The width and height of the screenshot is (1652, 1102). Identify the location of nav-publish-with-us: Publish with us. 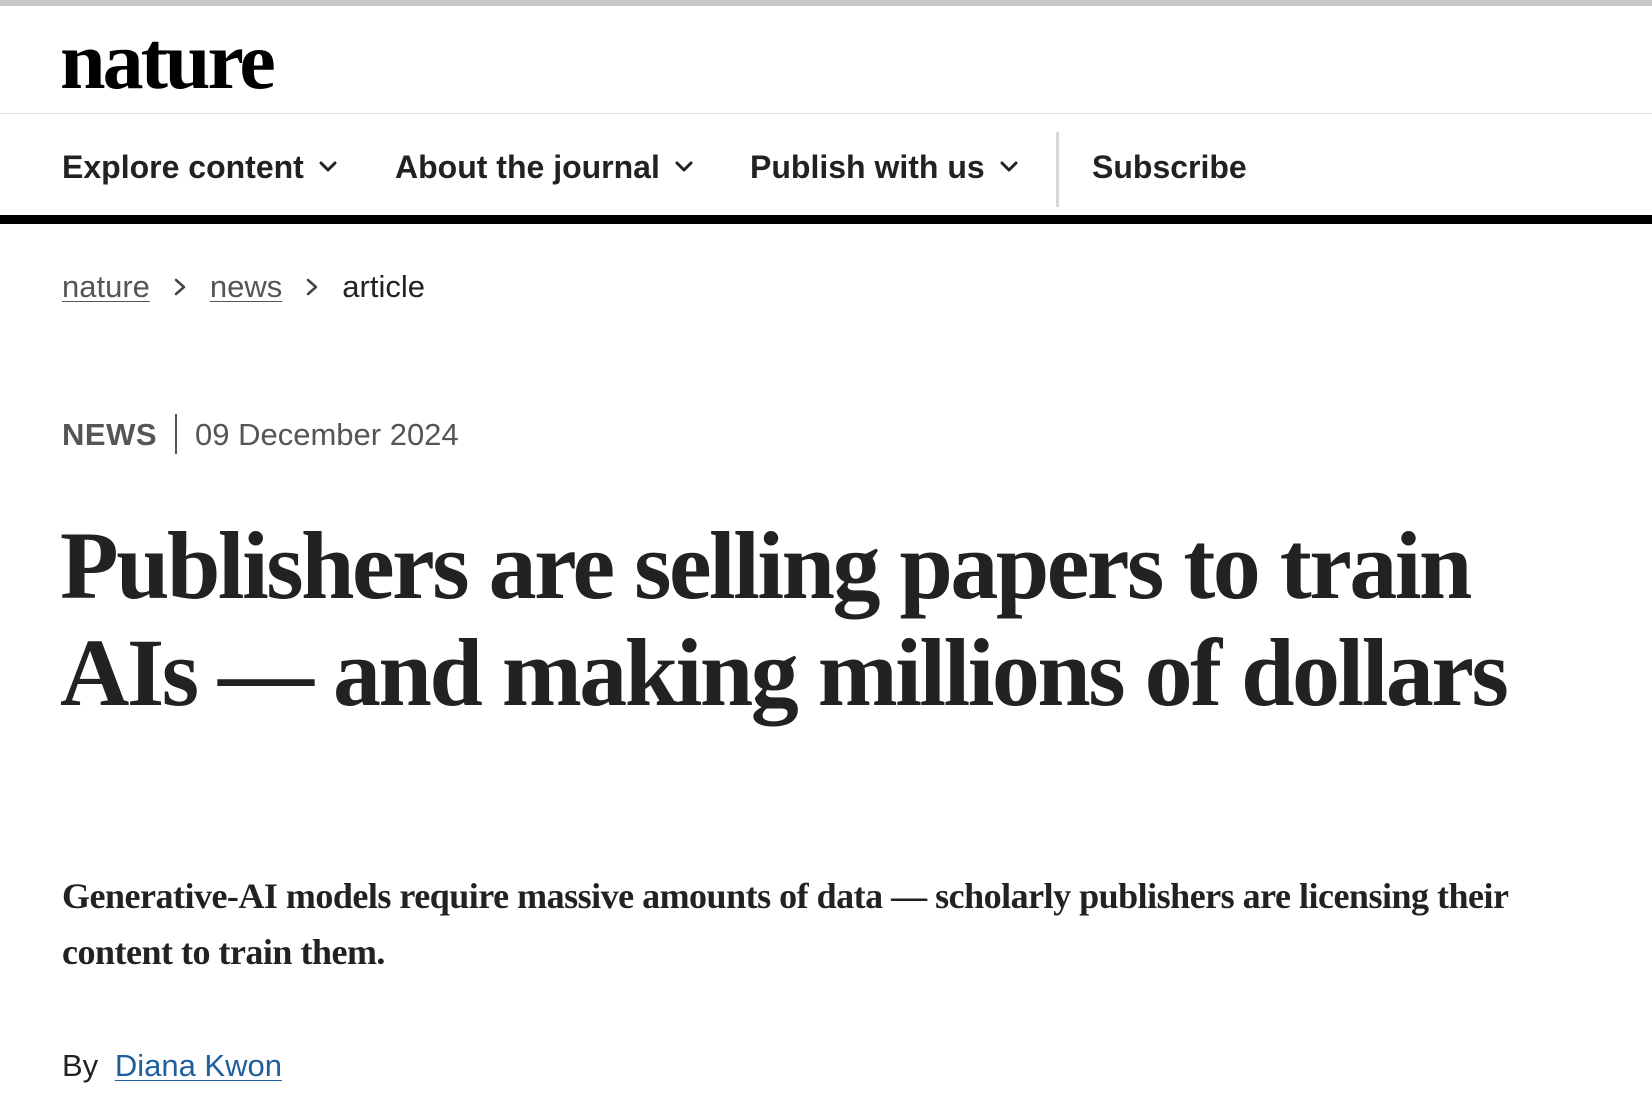
(884, 167).